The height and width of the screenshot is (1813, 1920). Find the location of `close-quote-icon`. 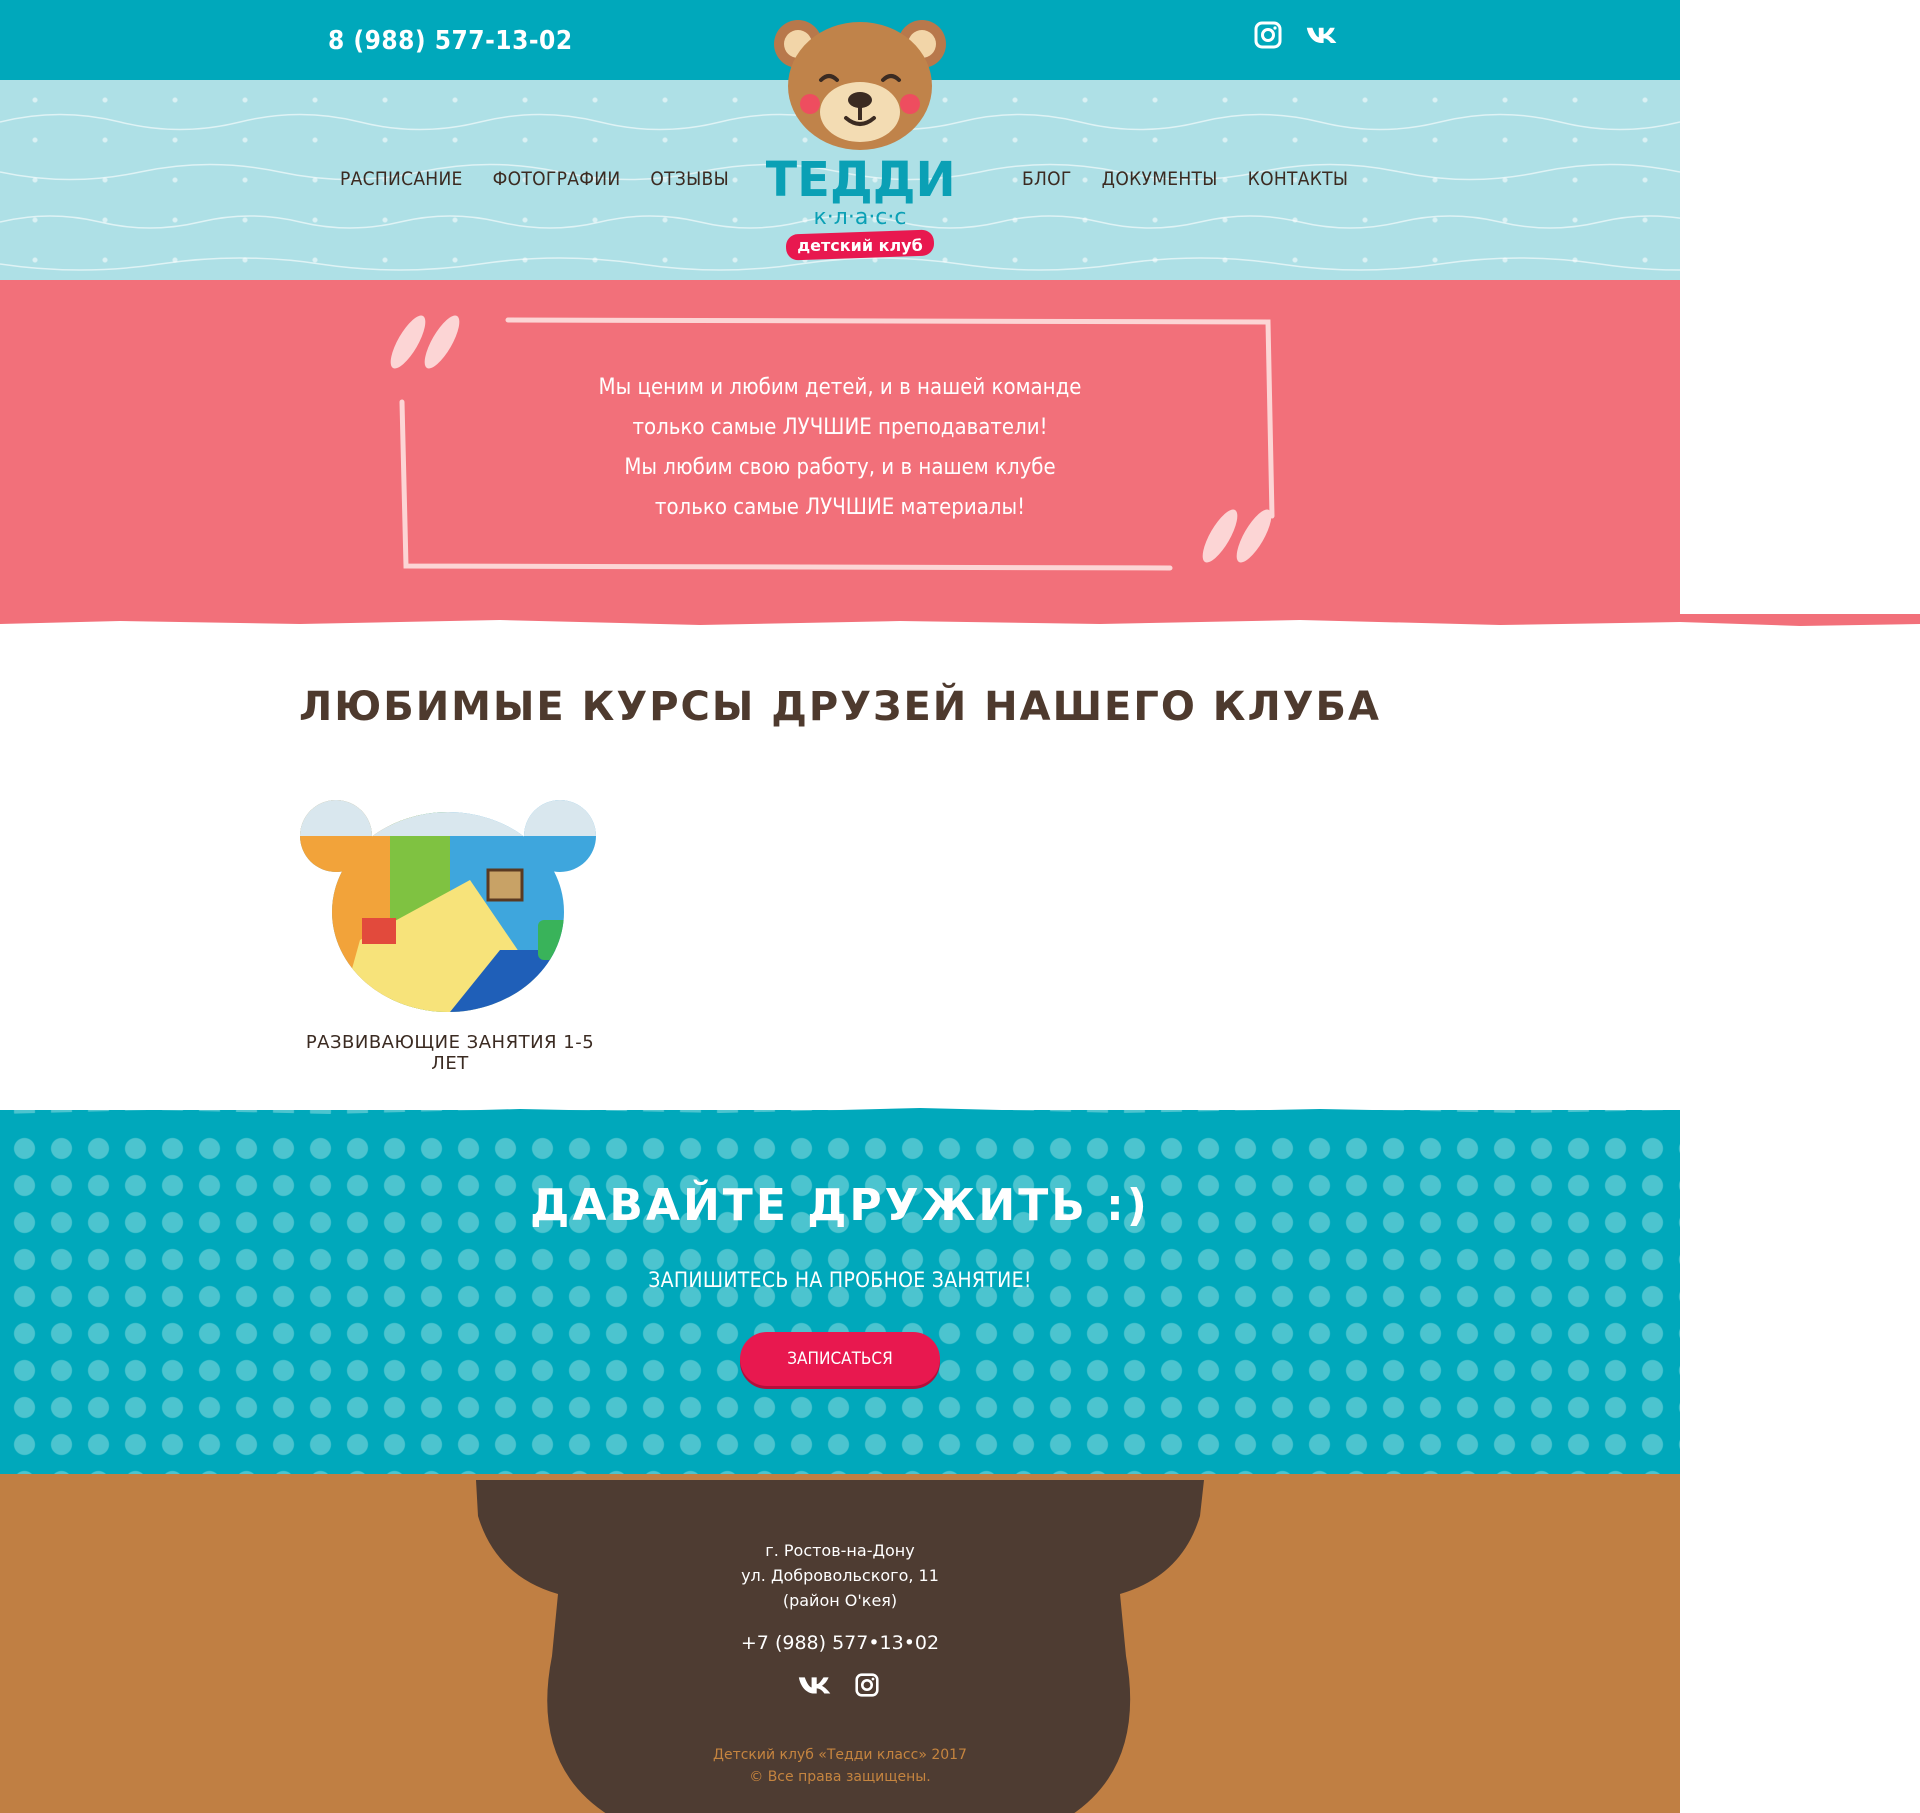

close-quote-icon is located at coordinates (1237, 536).